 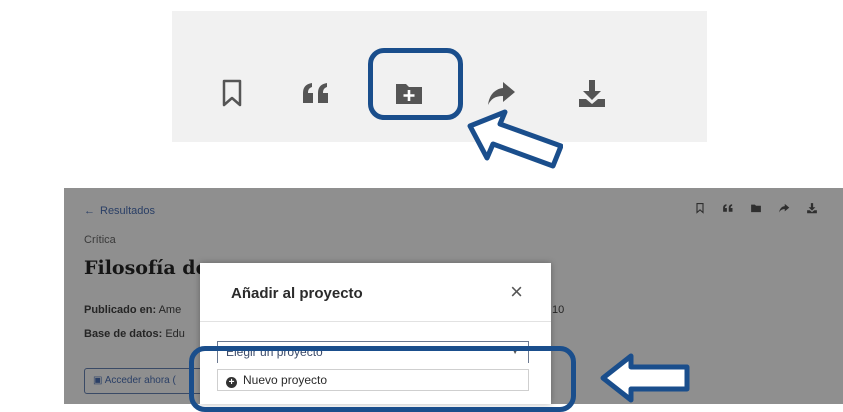 What do you see at coordinates (120, 310) in the screenshot?
I see `published-label: Publicado en:` at bounding box center [120, 310].